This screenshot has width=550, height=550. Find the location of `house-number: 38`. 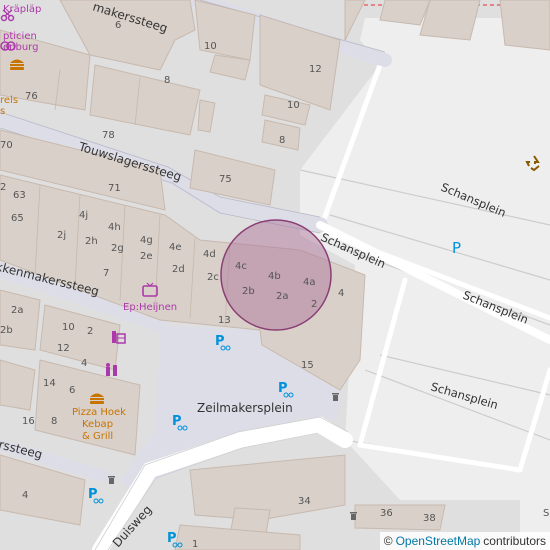

house-number: 38 is located at coordinates (429, 518).